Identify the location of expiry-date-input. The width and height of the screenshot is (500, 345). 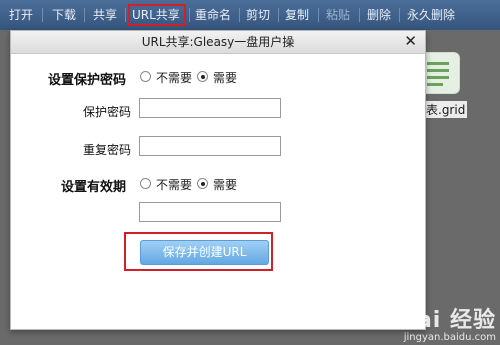
(210, 212).